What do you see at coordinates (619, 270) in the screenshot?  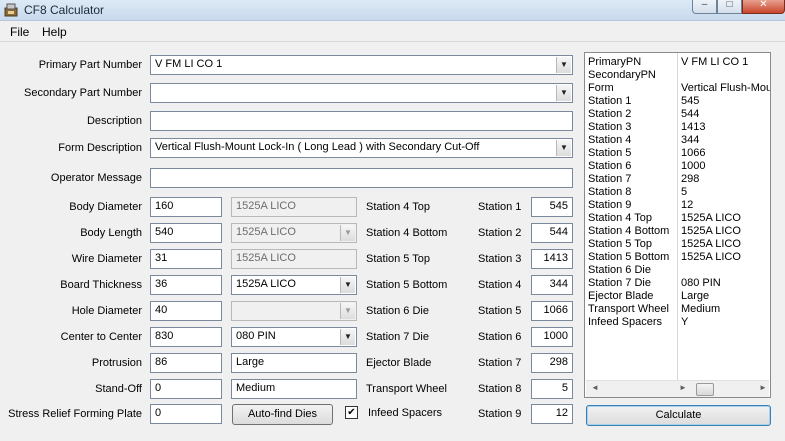 I see `summary-key: Station 6 Die` at bounding box center [619, 270].